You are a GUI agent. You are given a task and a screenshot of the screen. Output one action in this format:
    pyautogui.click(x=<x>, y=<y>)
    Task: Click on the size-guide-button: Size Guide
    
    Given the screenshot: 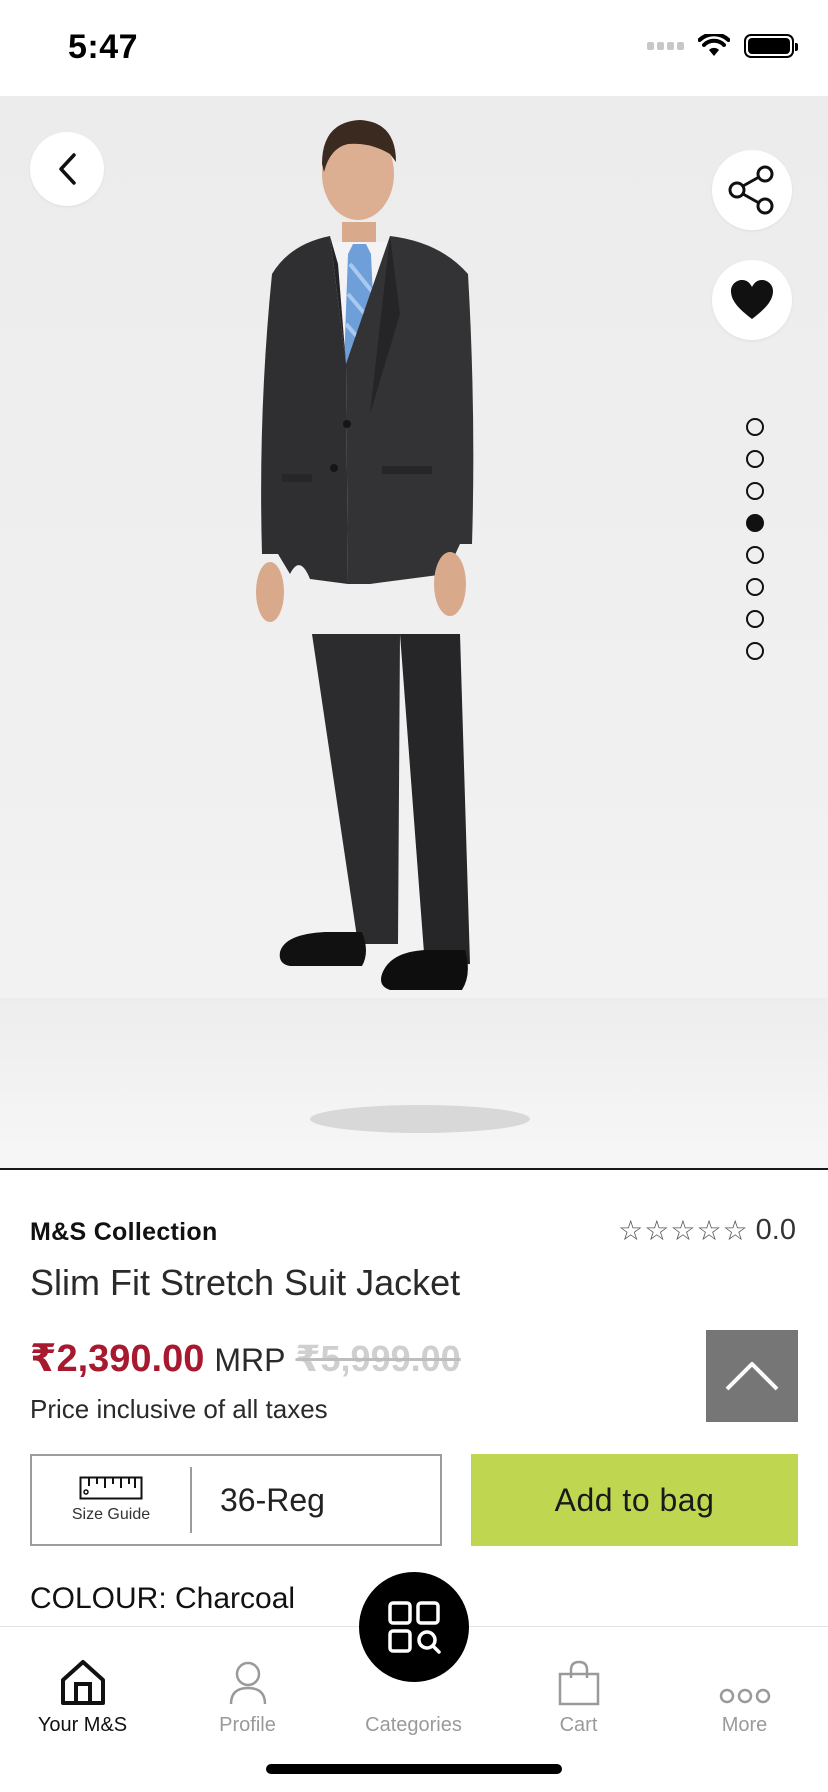 What is the action you would take?
    pyautogui.click(x=111, y=1500)
    